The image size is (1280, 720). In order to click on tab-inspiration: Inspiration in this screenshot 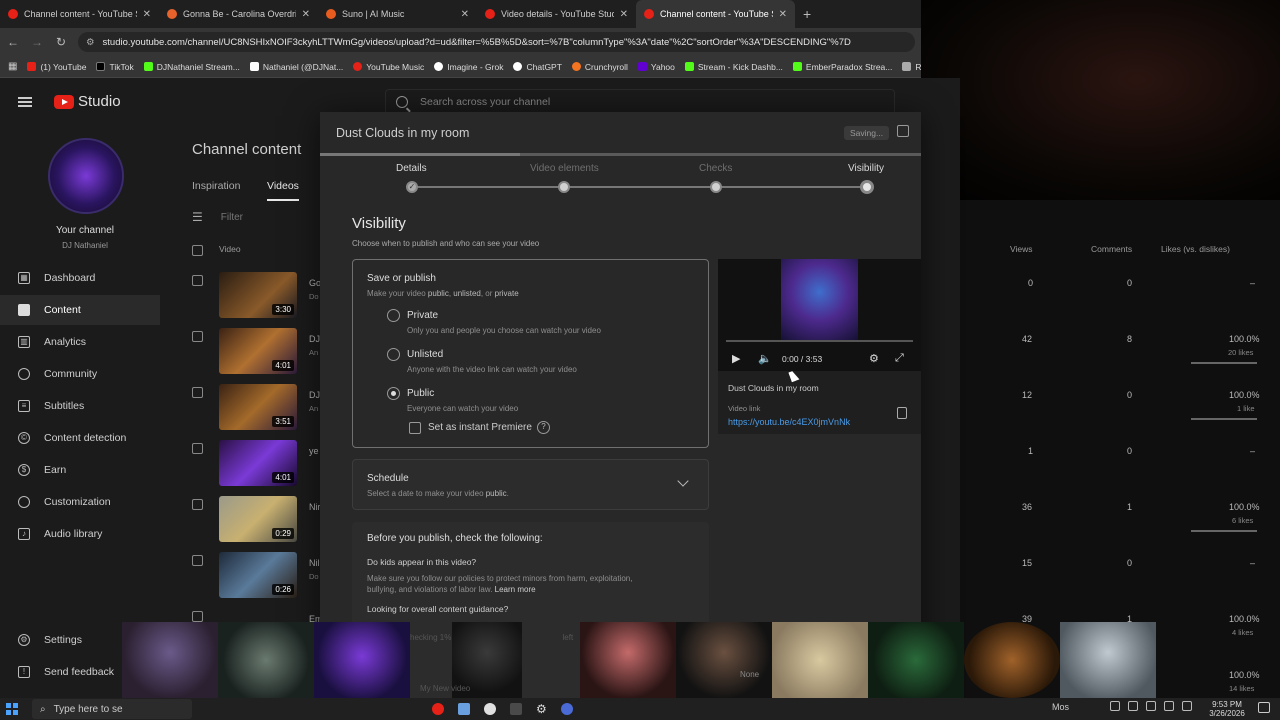, I will do `click(216, 186)`.